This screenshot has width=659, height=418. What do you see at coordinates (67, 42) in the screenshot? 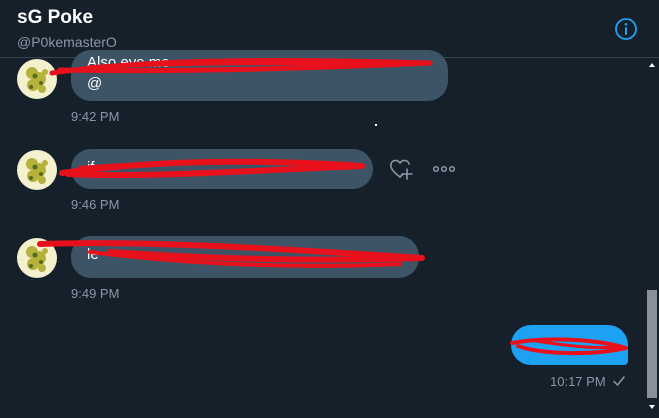
I see `conversation-handle: @P0kemasterO` at bounding box center [67, 42].